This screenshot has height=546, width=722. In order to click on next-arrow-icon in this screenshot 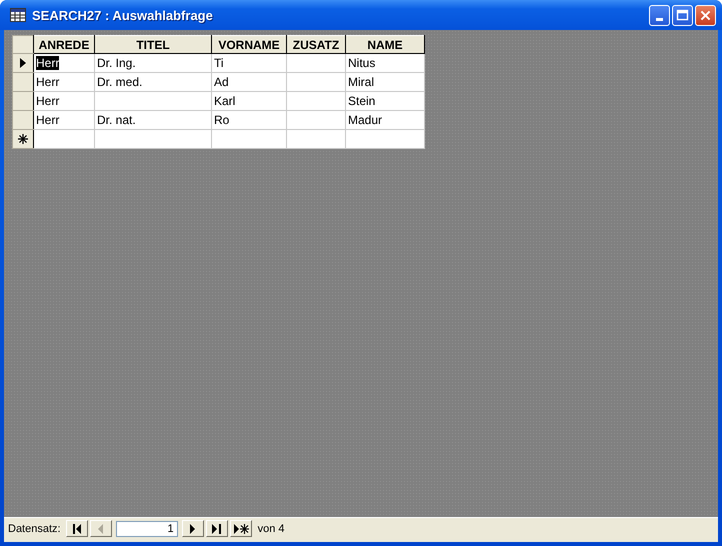, I will do `click(193, 529)`.